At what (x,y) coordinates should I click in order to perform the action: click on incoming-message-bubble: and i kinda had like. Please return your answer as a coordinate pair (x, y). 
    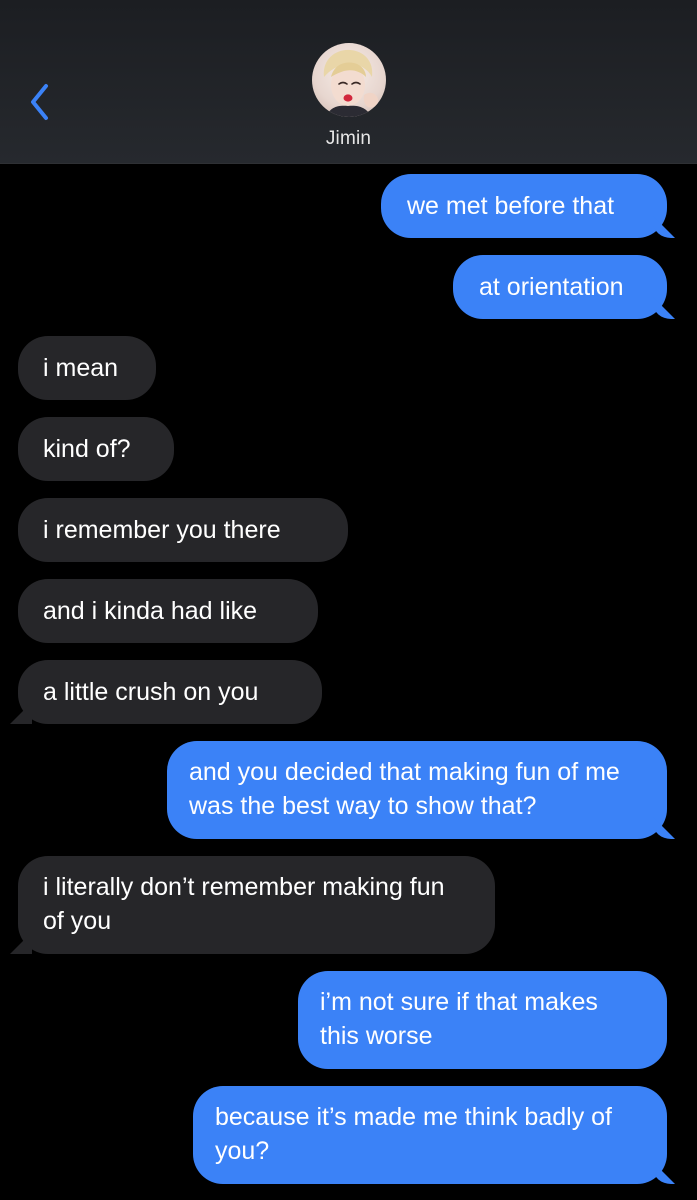
    Looking at the image, I should click on (168, 611).